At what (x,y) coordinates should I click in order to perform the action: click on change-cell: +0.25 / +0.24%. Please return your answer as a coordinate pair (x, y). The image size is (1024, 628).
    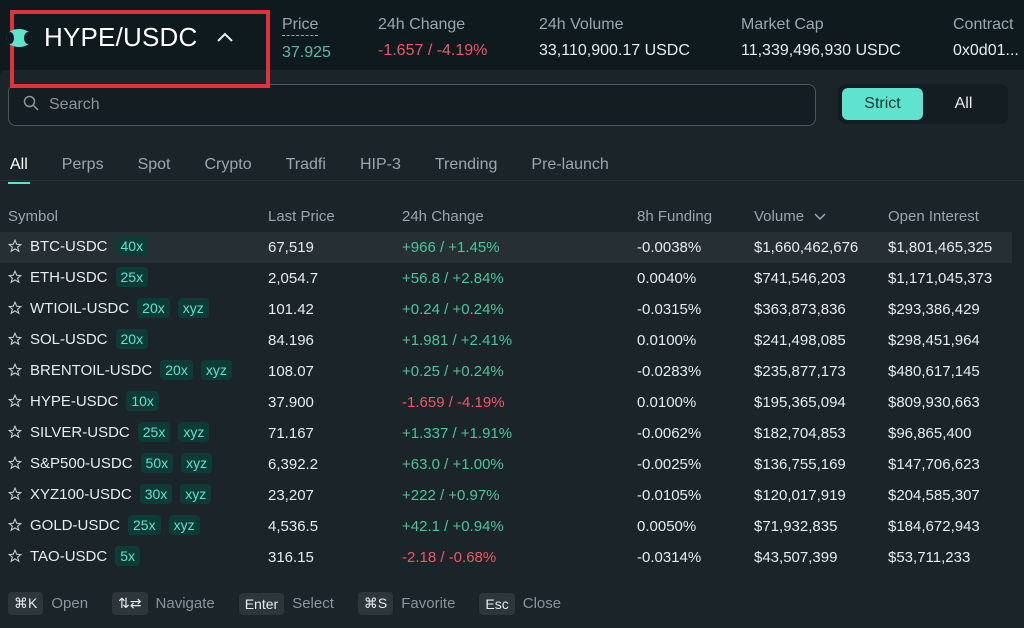
    Looking at the image, I should click on (453, 371).